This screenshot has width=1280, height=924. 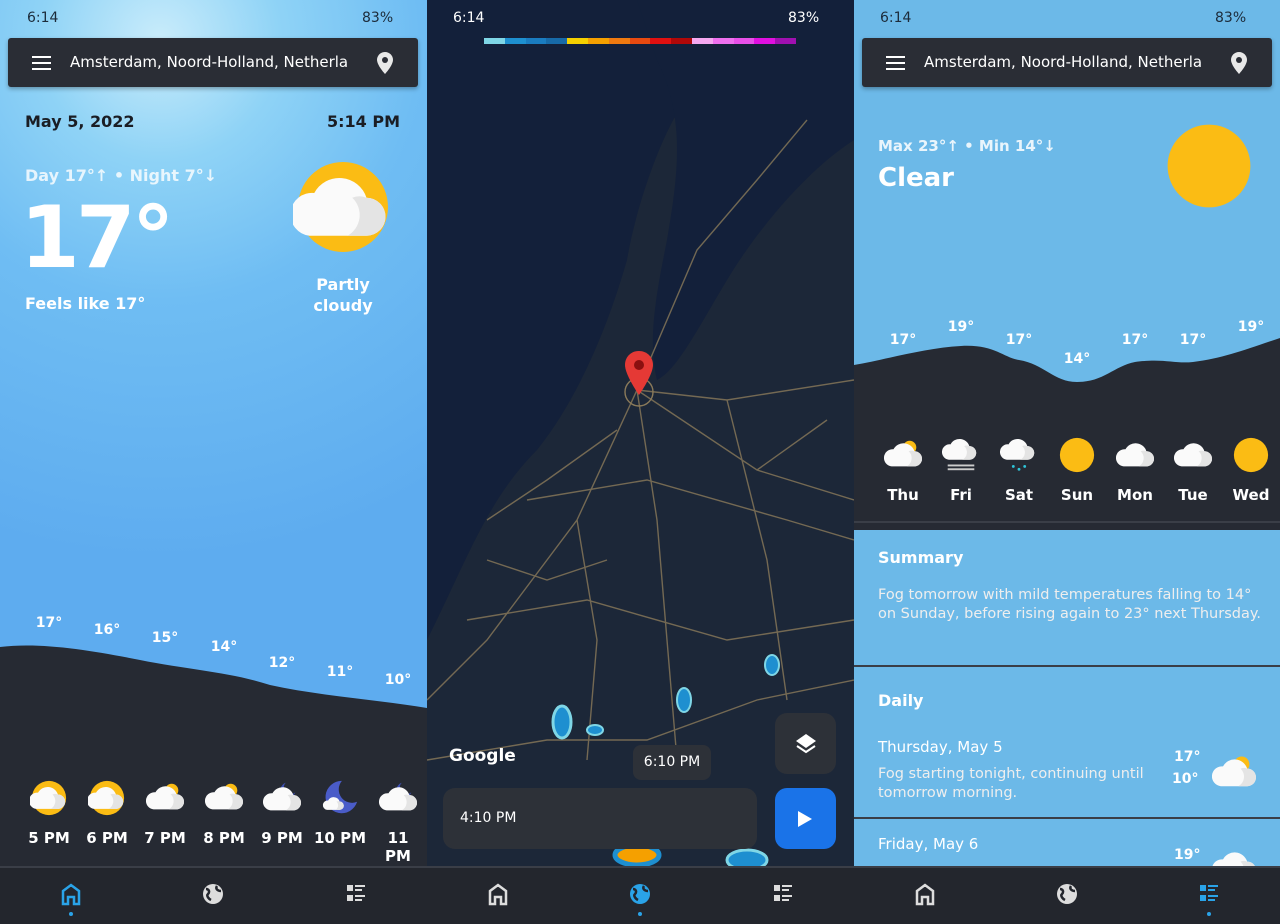 What do you see at coordinates (639, 373) in the screenshot?
I see `location-marker-icon` at bounding box center [639, 373].